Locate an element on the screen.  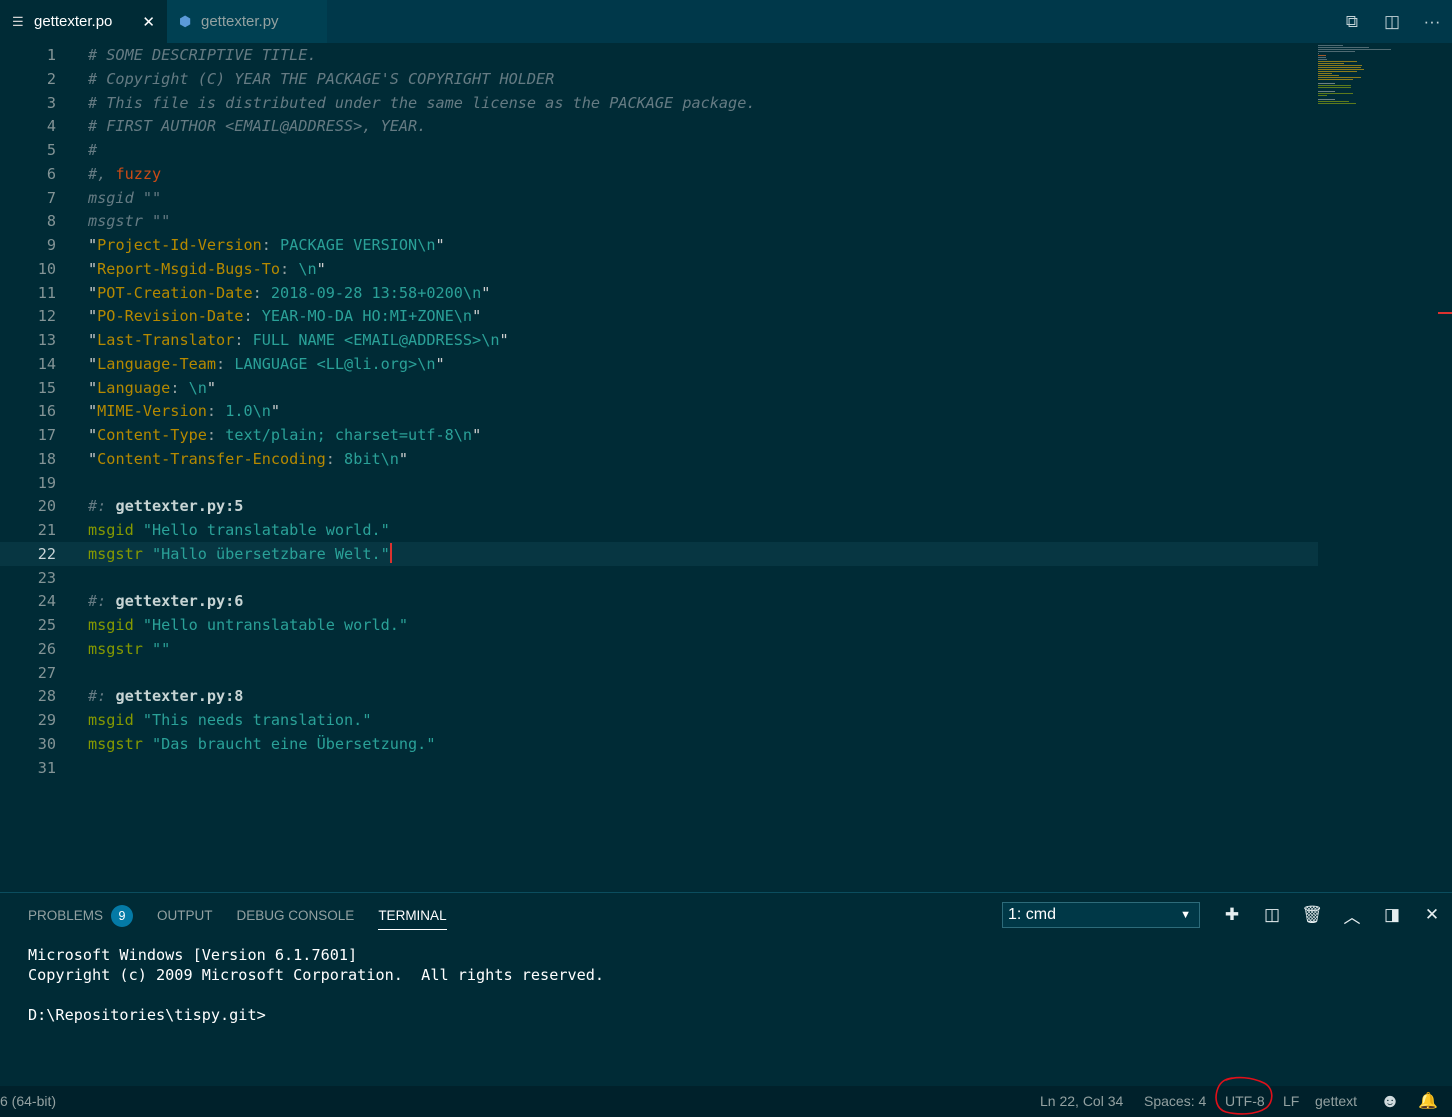
open-changes-icon: ⧉ is located at coordinates (1352, 22).